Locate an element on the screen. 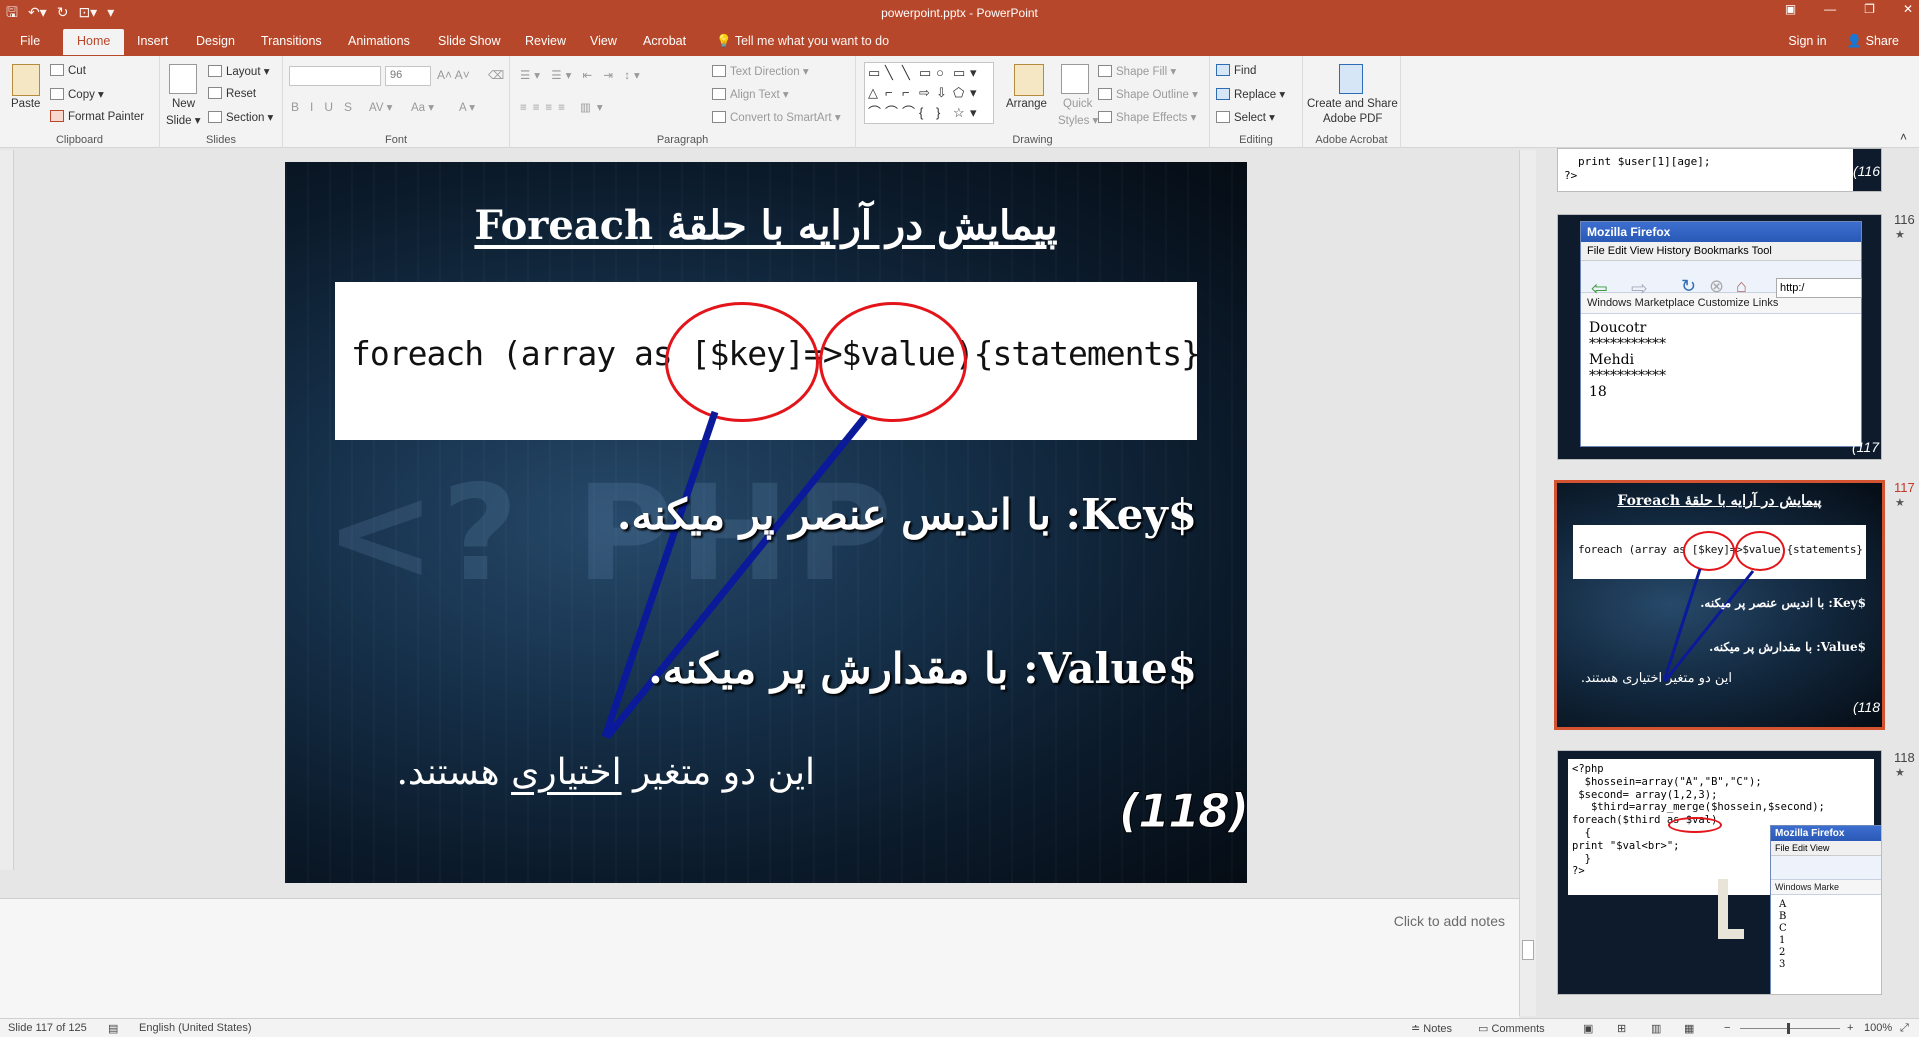 This screenshot has width=1919, height=1037. shape-fill-button: Shape Fill ▾ is located at coordinates (1137, 71).